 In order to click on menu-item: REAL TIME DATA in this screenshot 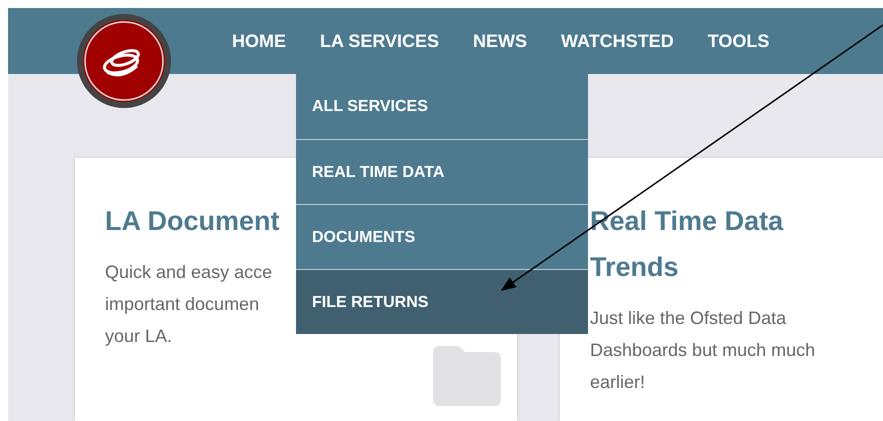, I will do `click(442, 171)`.